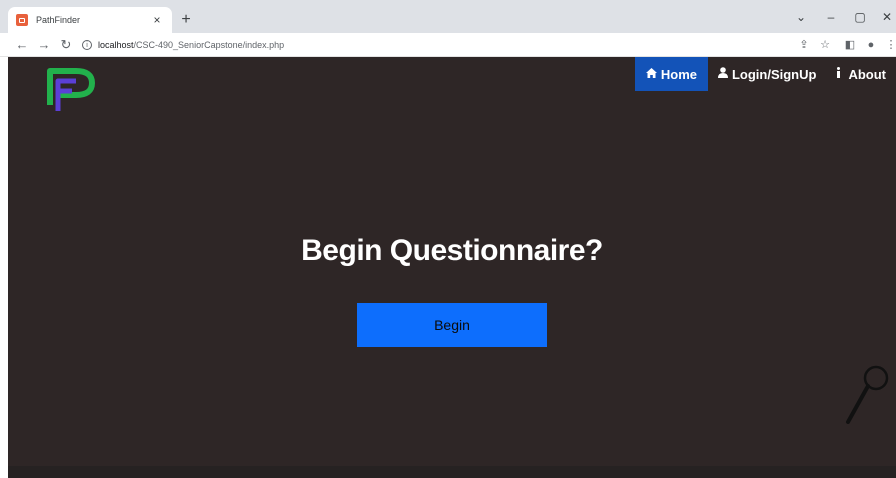  I want to click on nav-home: Home, so click(671, 74).